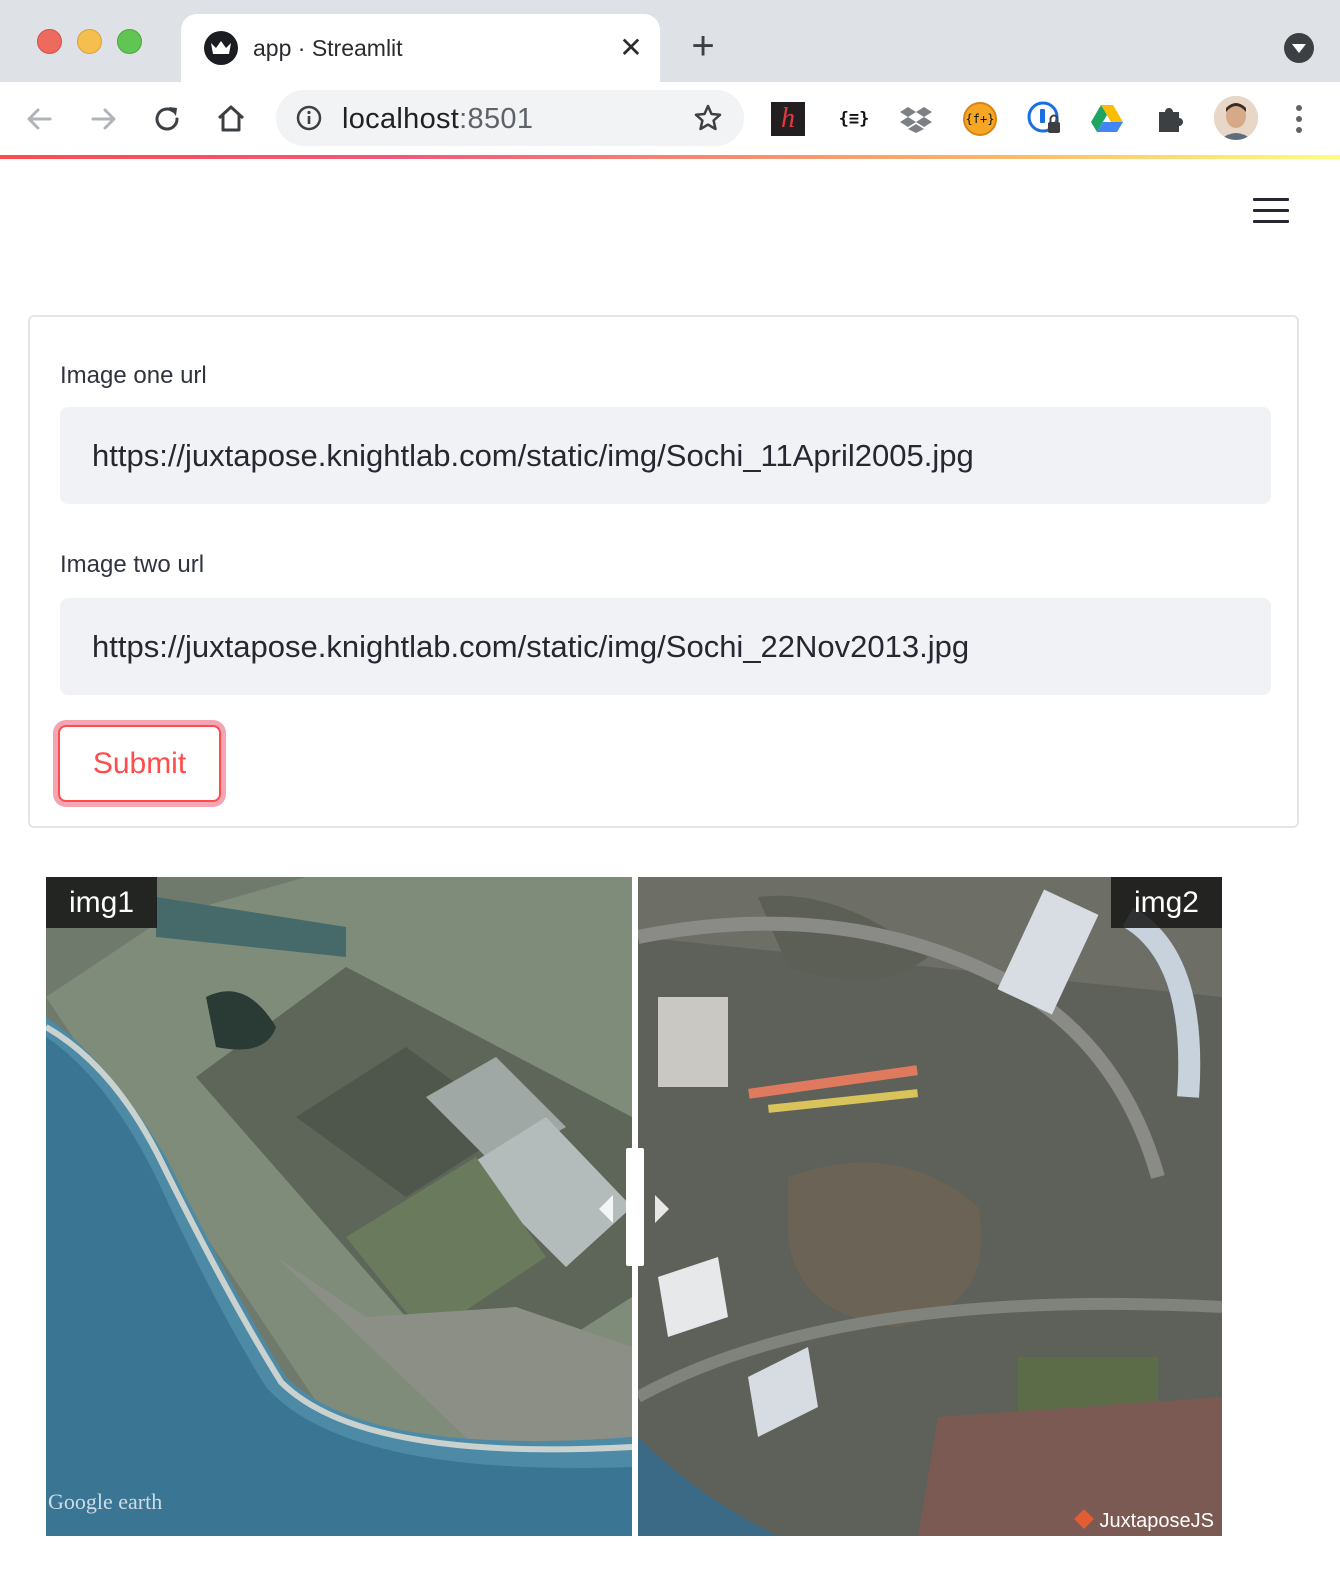  I want to click on json-formatter-icon: {≡}, so click(854, 122).